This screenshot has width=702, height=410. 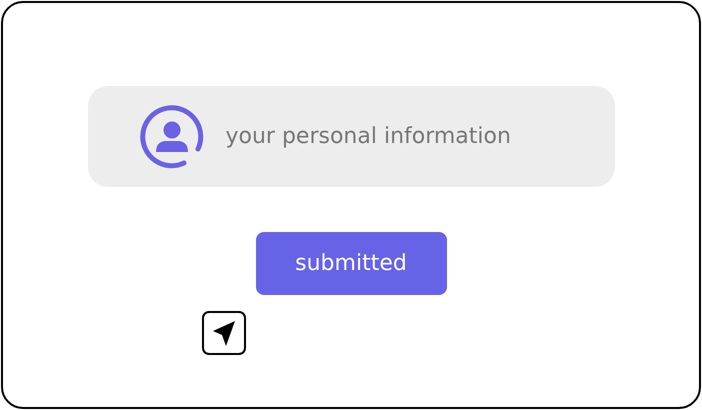 What do you see at coordinates (172, 136) in the screenshot?
I see `user-avatar-icon` at bounding box center [172, 136].